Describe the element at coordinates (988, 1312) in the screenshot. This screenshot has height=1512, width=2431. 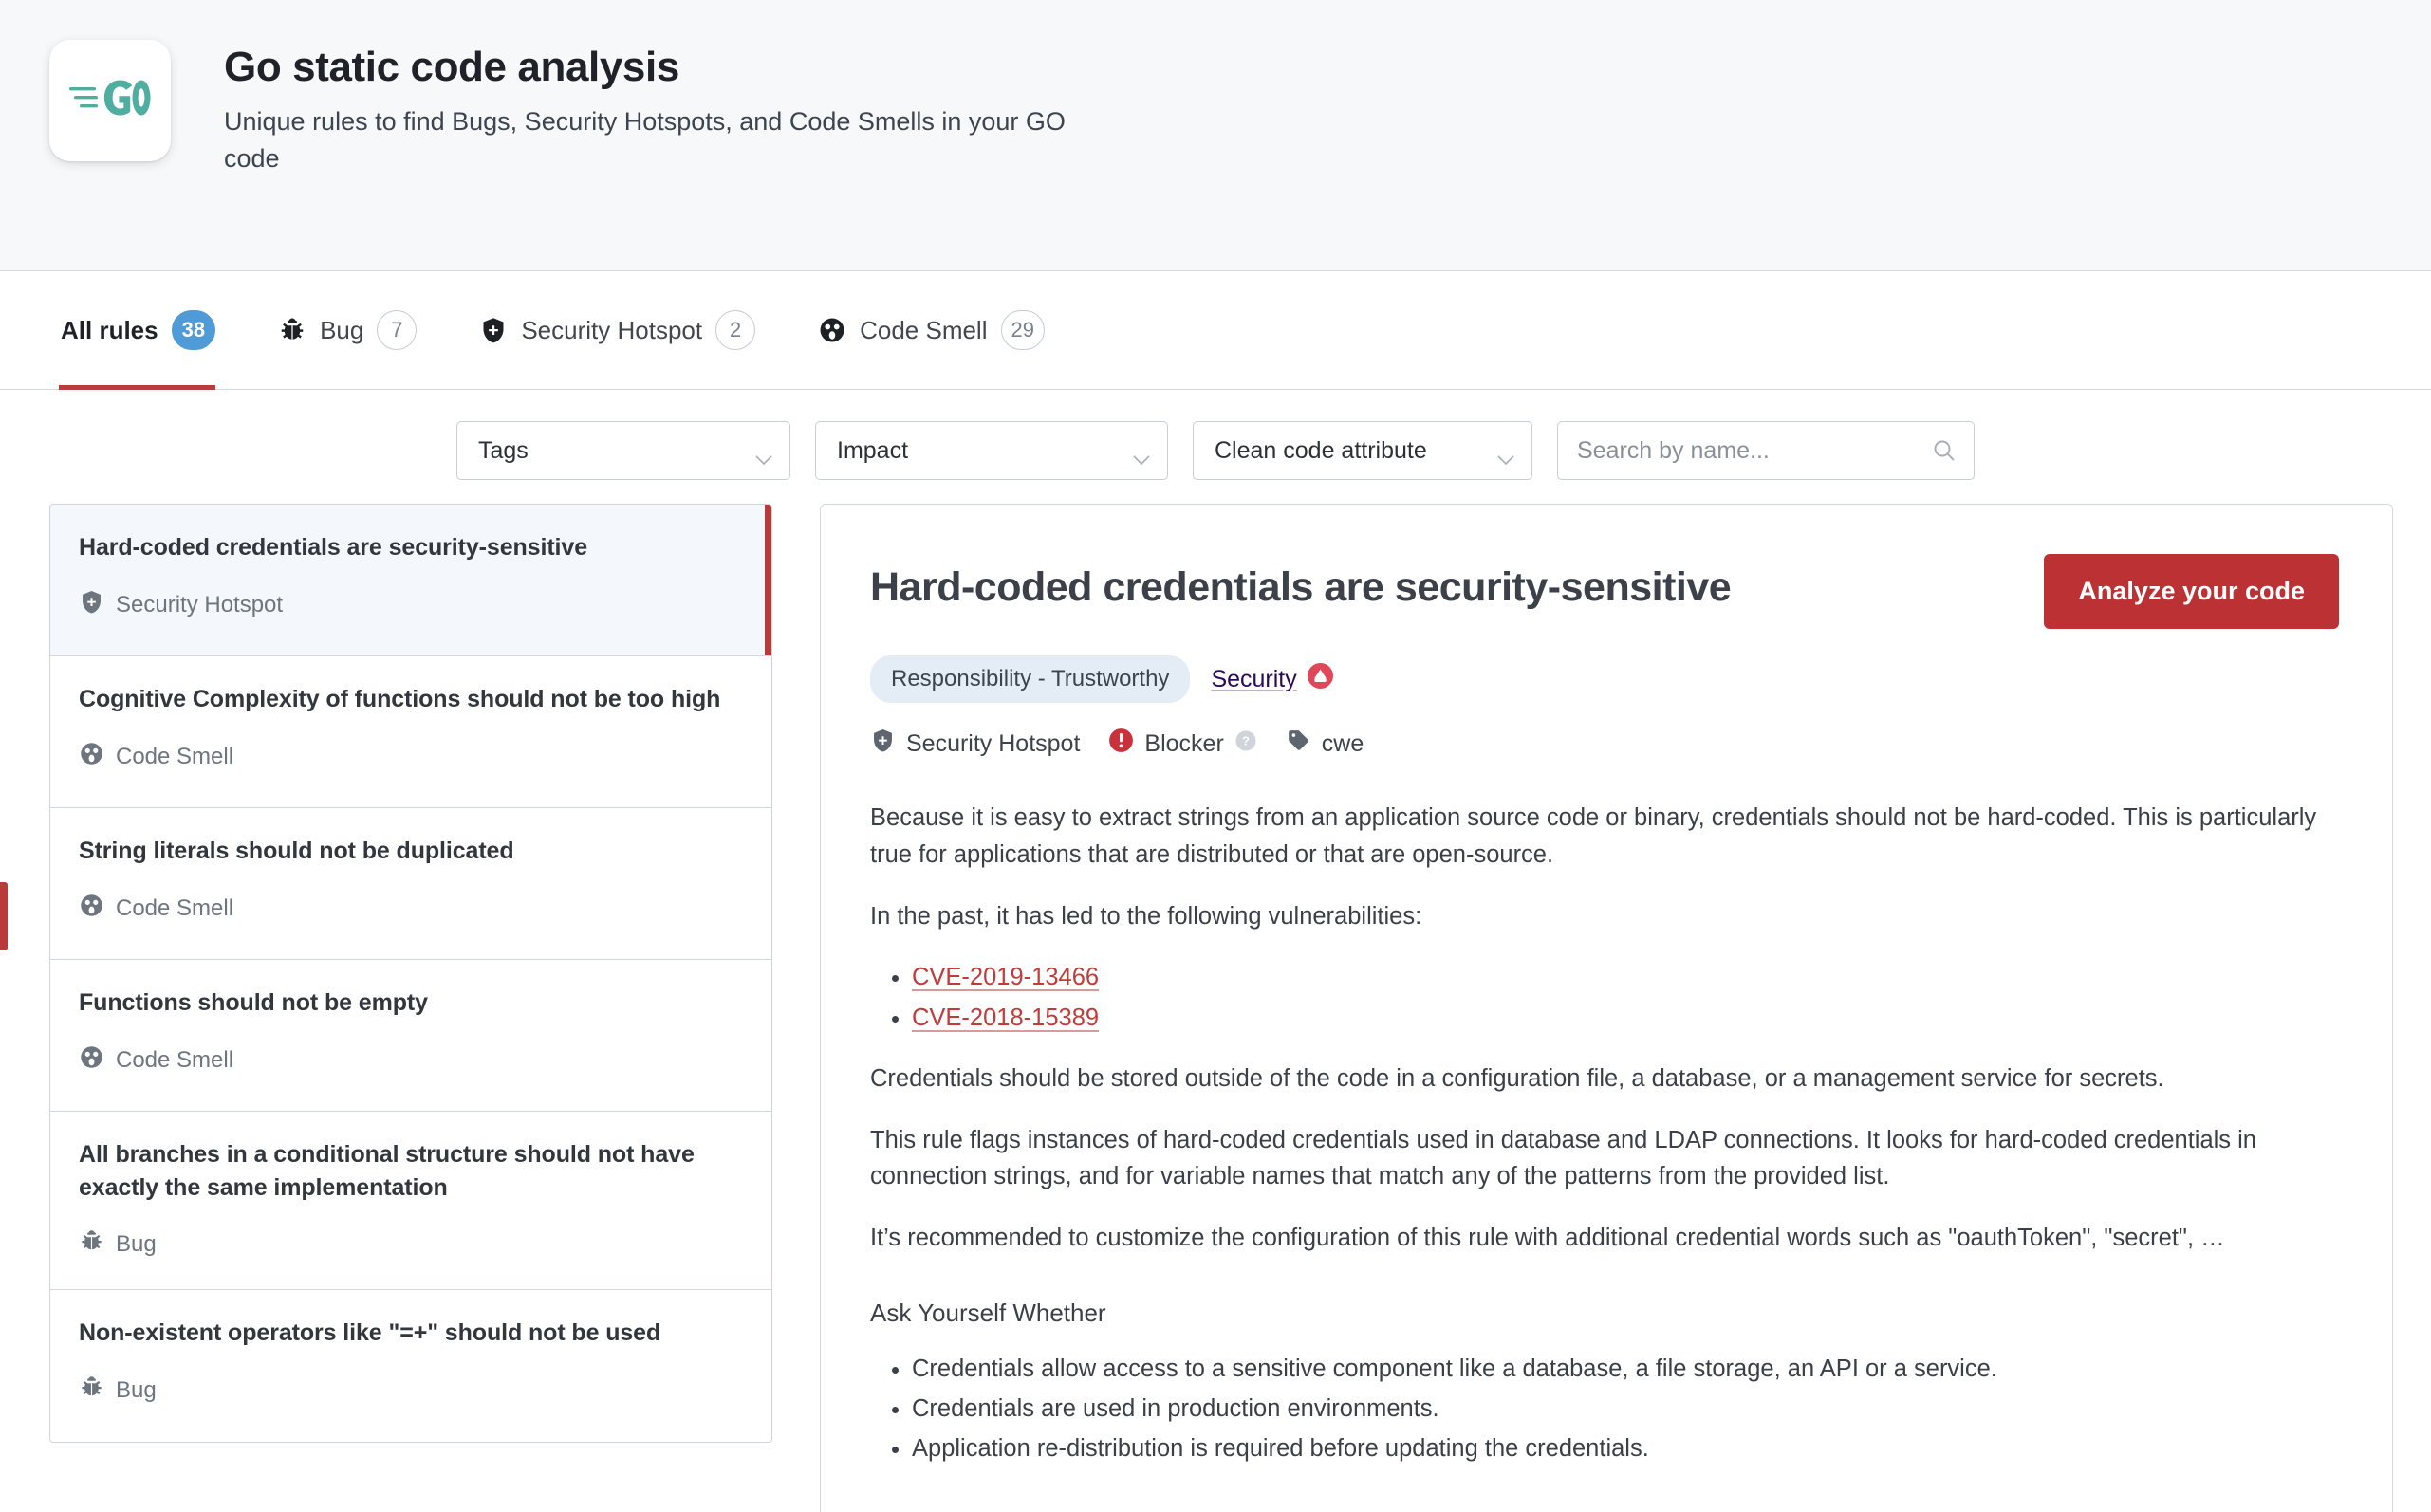
I see `ask-yourself-whether-heading: Ask Yourself Whether` at that location.